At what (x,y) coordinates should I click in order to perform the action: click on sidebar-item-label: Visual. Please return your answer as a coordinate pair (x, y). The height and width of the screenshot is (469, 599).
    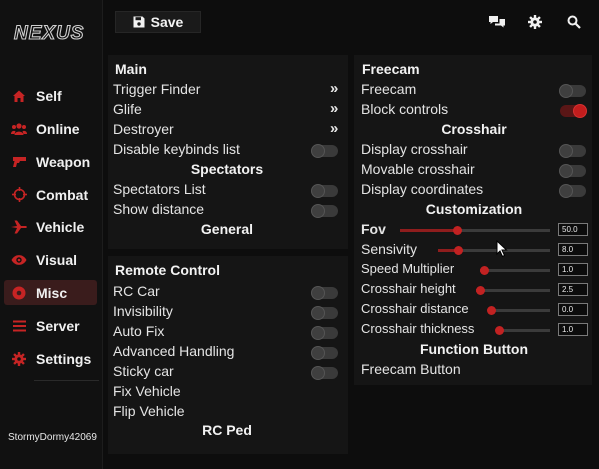
    Looking at the image, I should click on (56, 259).